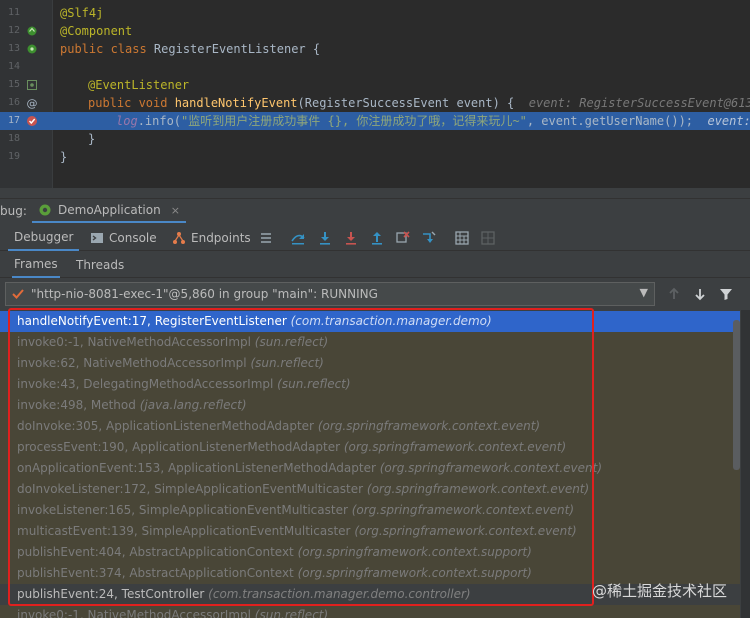 The width and height of the screenshot is (750, 618). Describe the element at coordinates (13, 48) in the screenshot. I see `line-number: 13` at that location.